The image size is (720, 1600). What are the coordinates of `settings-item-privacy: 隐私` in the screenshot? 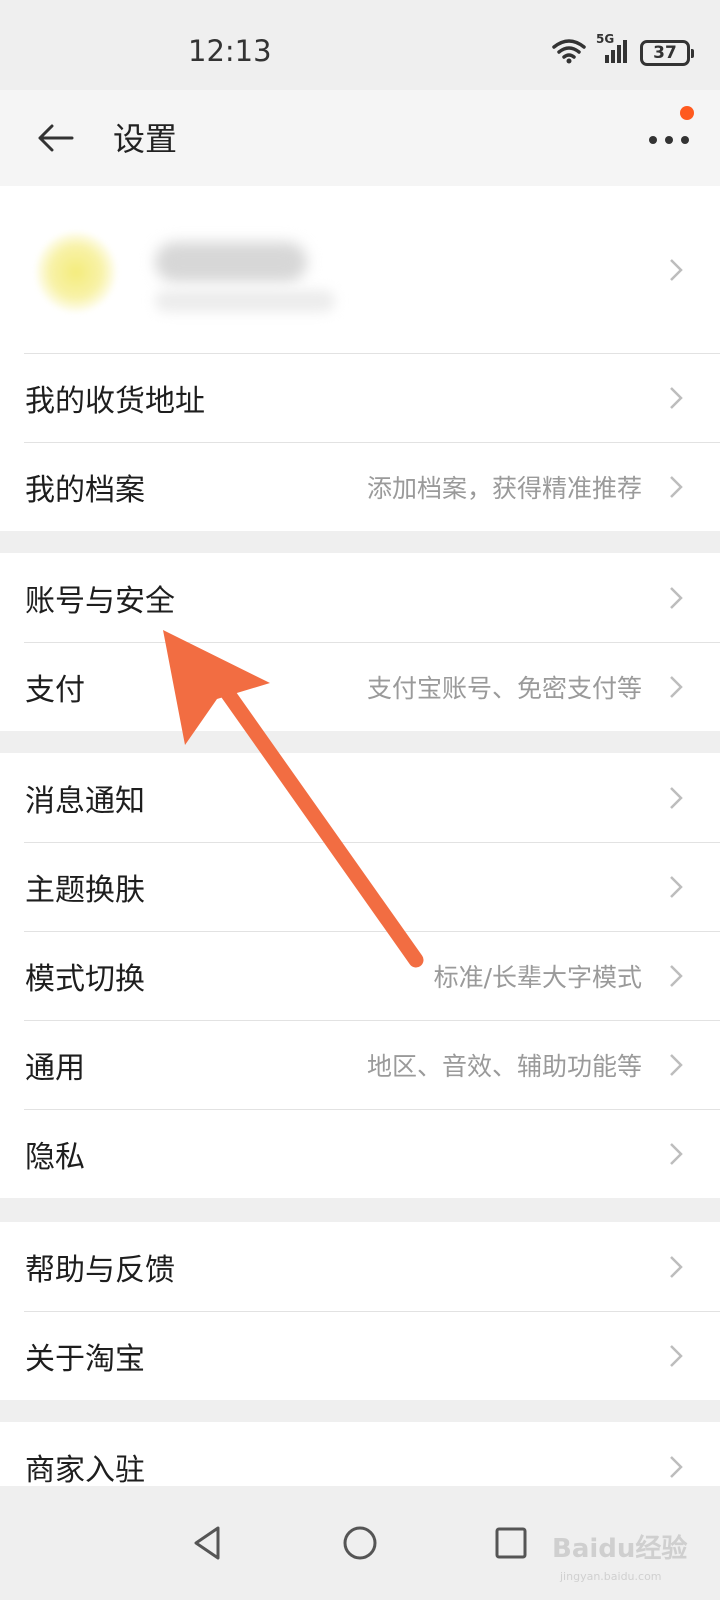 It's located at (360, 1153).